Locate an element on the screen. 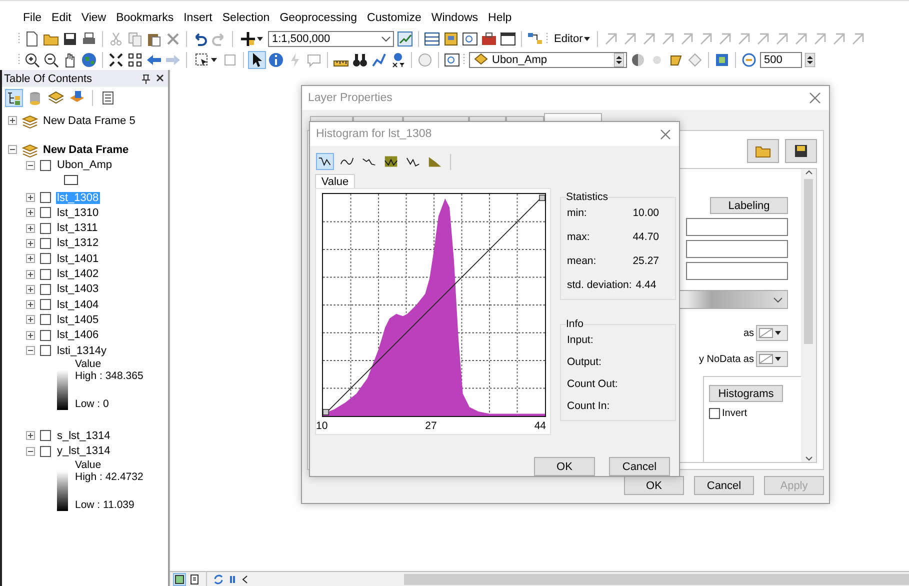  layers-icon is located at coordinates (56, 98).